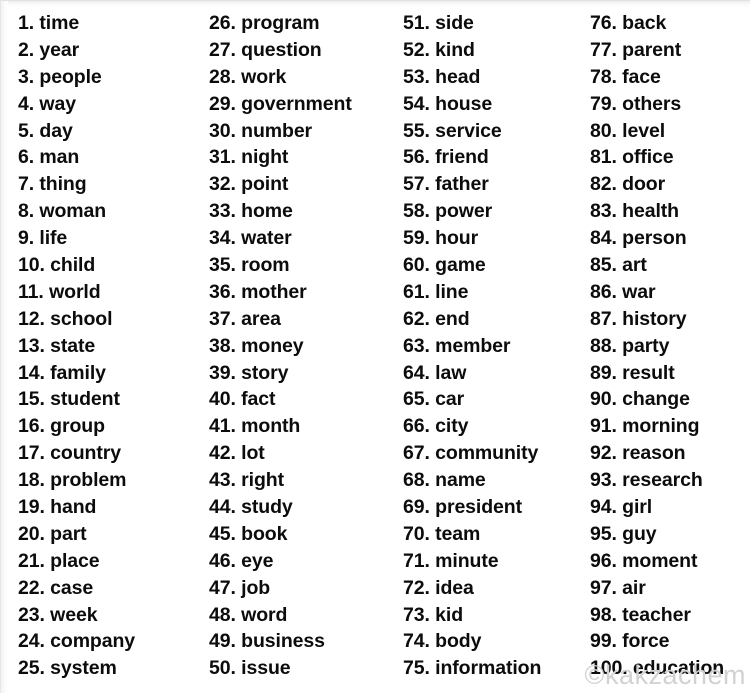 The image size is (750, 693). I want to click on list-item: 87. history, so click(670, 319).